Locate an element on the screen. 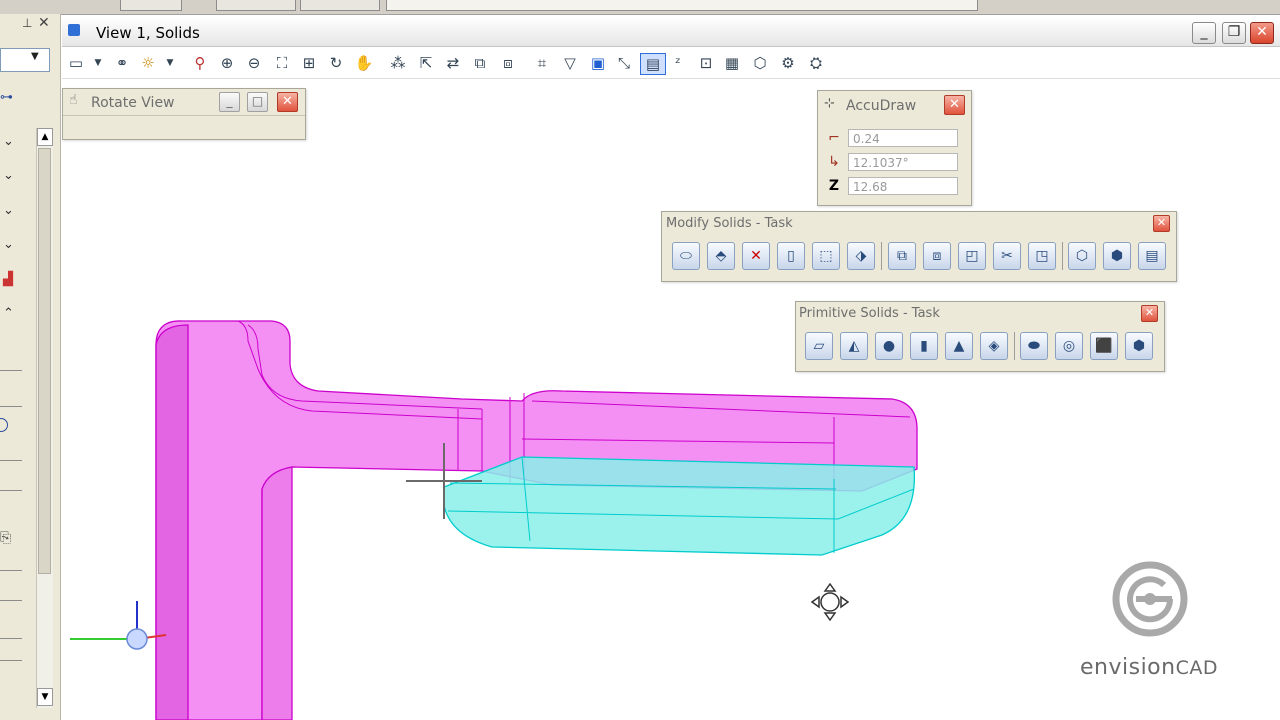 Image resolution: width=1280 pixels, height=720 pixels. update-view-icon: ▭ is located at coordinates (76, 63).